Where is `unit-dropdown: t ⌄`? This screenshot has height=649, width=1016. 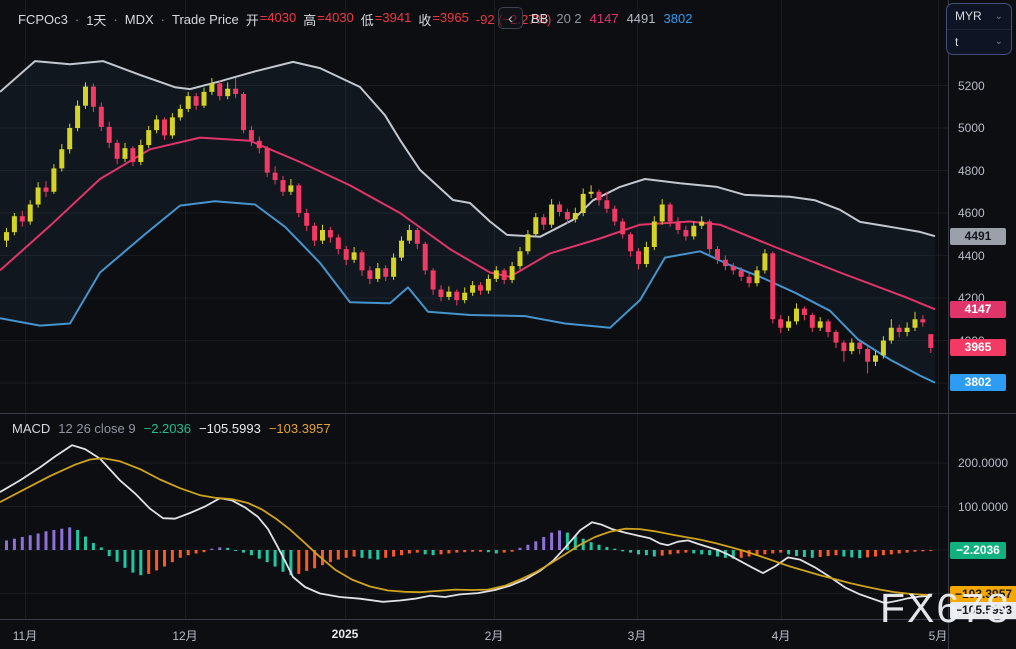
unit-dropdown: t ⌄ is located at coordinates (979, 42).